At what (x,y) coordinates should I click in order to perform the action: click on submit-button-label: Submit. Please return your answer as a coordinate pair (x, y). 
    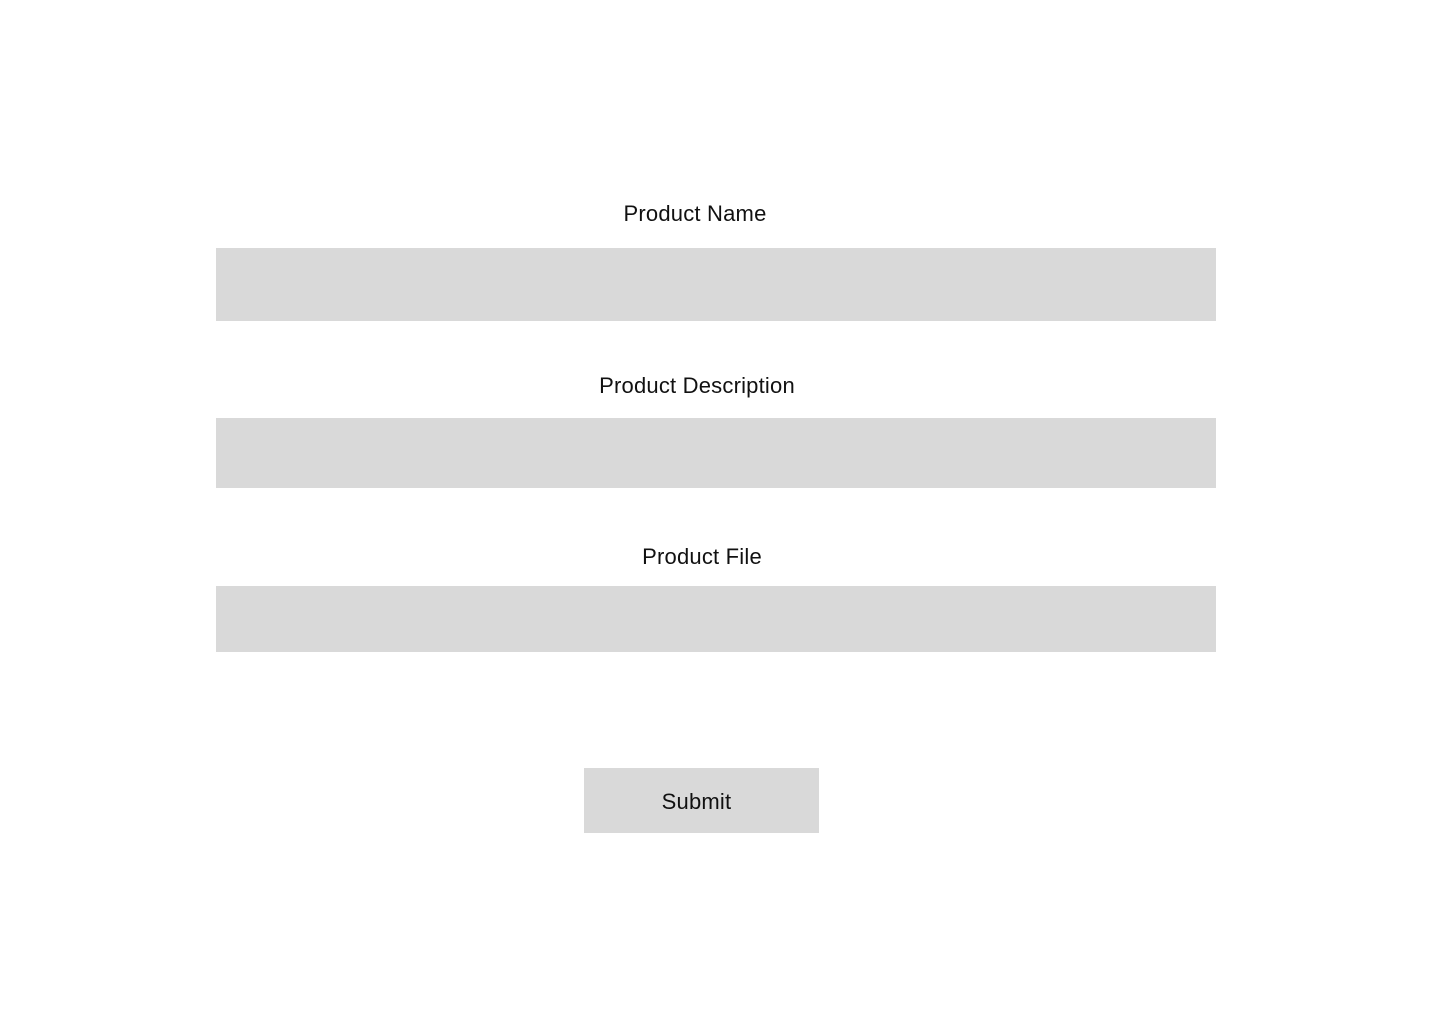
    Looking at the image, I should click on (696, 801).